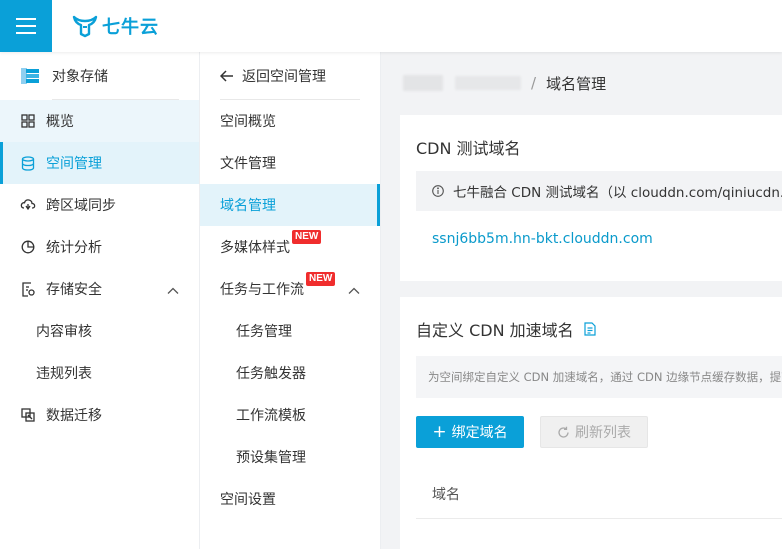  Describe the element at coordinates (290, 163) in the screenshot. I see `subnav-item-file-management: 文件管理` at that location.